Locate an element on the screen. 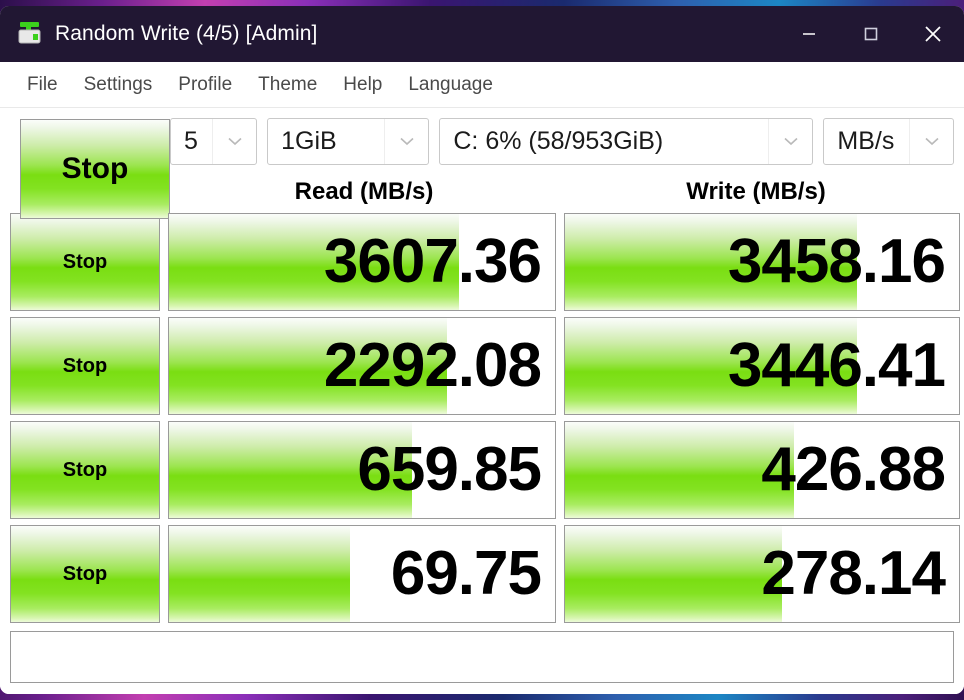 The image size is (964, 700). header-read: Read (MB/s) is located at coordinates (364, 191).